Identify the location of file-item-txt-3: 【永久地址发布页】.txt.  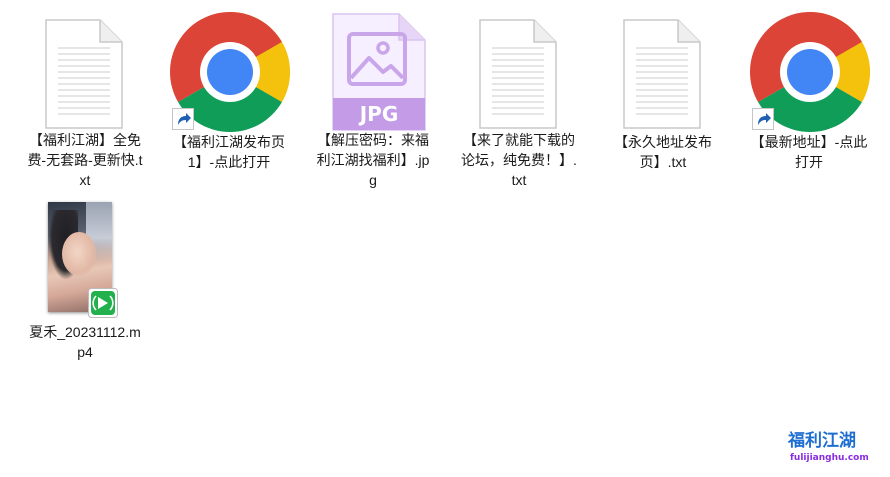
(663, 100).